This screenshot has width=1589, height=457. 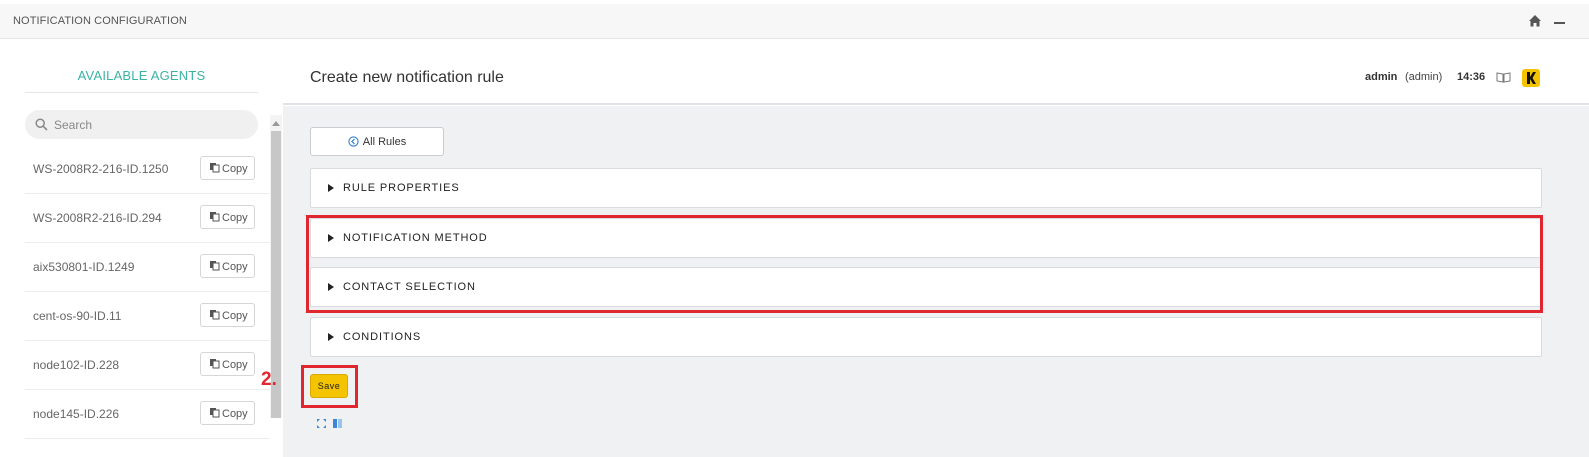 What do you see at coordinates (269, 379) in the screenshot?
I see `step-annotation: 2.` at bounding box center [269, 379].